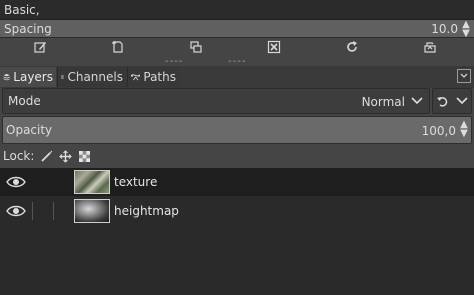 The image size is (474, 295). What do you see at coordinates (216, 101) in the screenshot?
I see `mode-combobox: Mode Normal` at bounding box center [216, 101].